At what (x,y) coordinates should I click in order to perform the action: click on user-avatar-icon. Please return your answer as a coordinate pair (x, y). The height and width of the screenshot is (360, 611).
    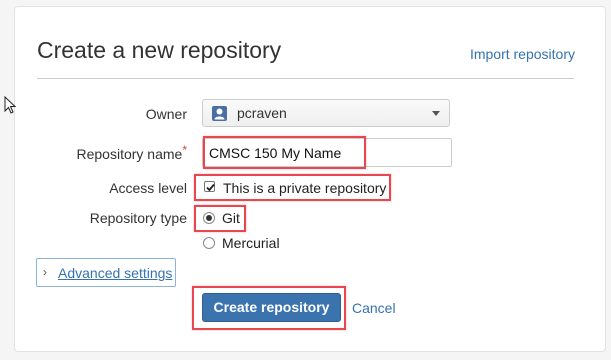
    Looking at the image, I should click on (219, 113).